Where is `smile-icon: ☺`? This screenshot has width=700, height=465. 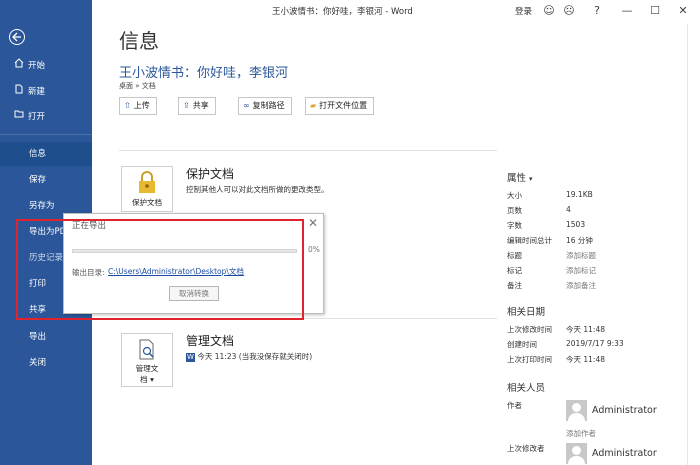 smile-icon: ☺ is located at coordinates (549, 11).